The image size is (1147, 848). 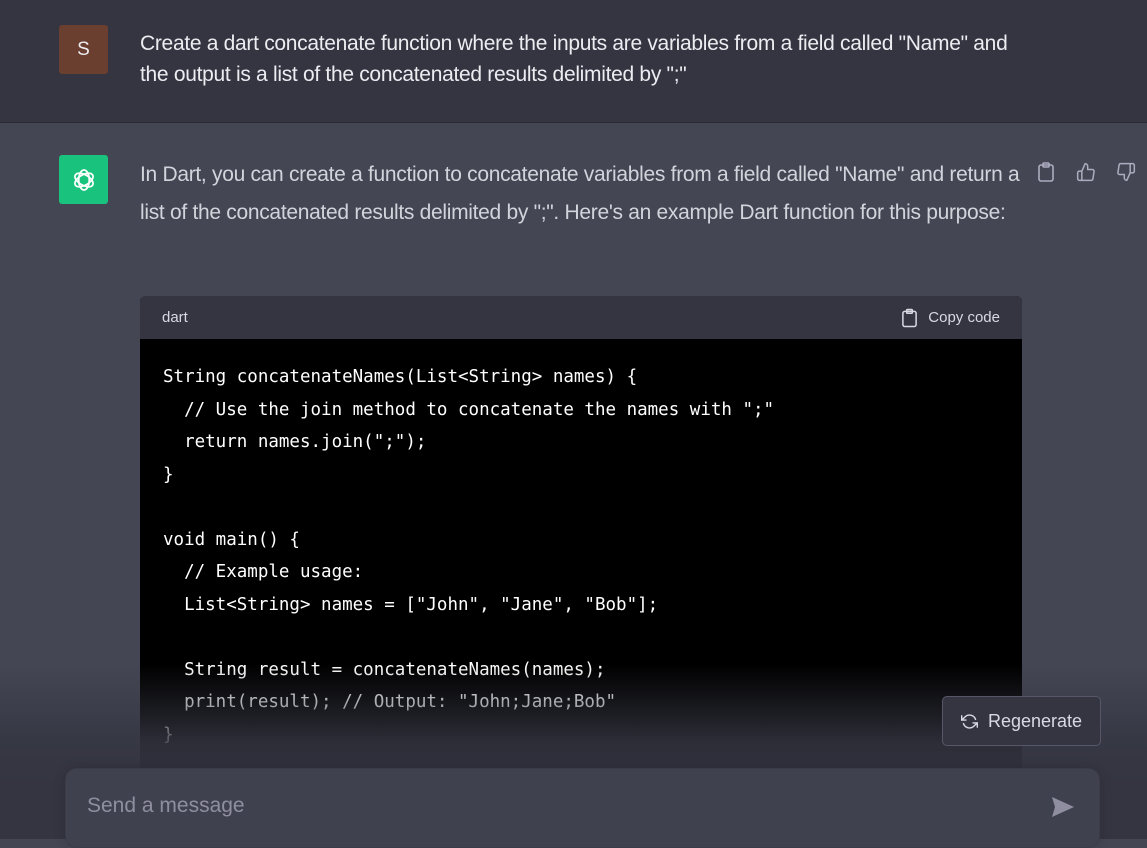 I want to click on message-actions, so click(x=1086, y=172).